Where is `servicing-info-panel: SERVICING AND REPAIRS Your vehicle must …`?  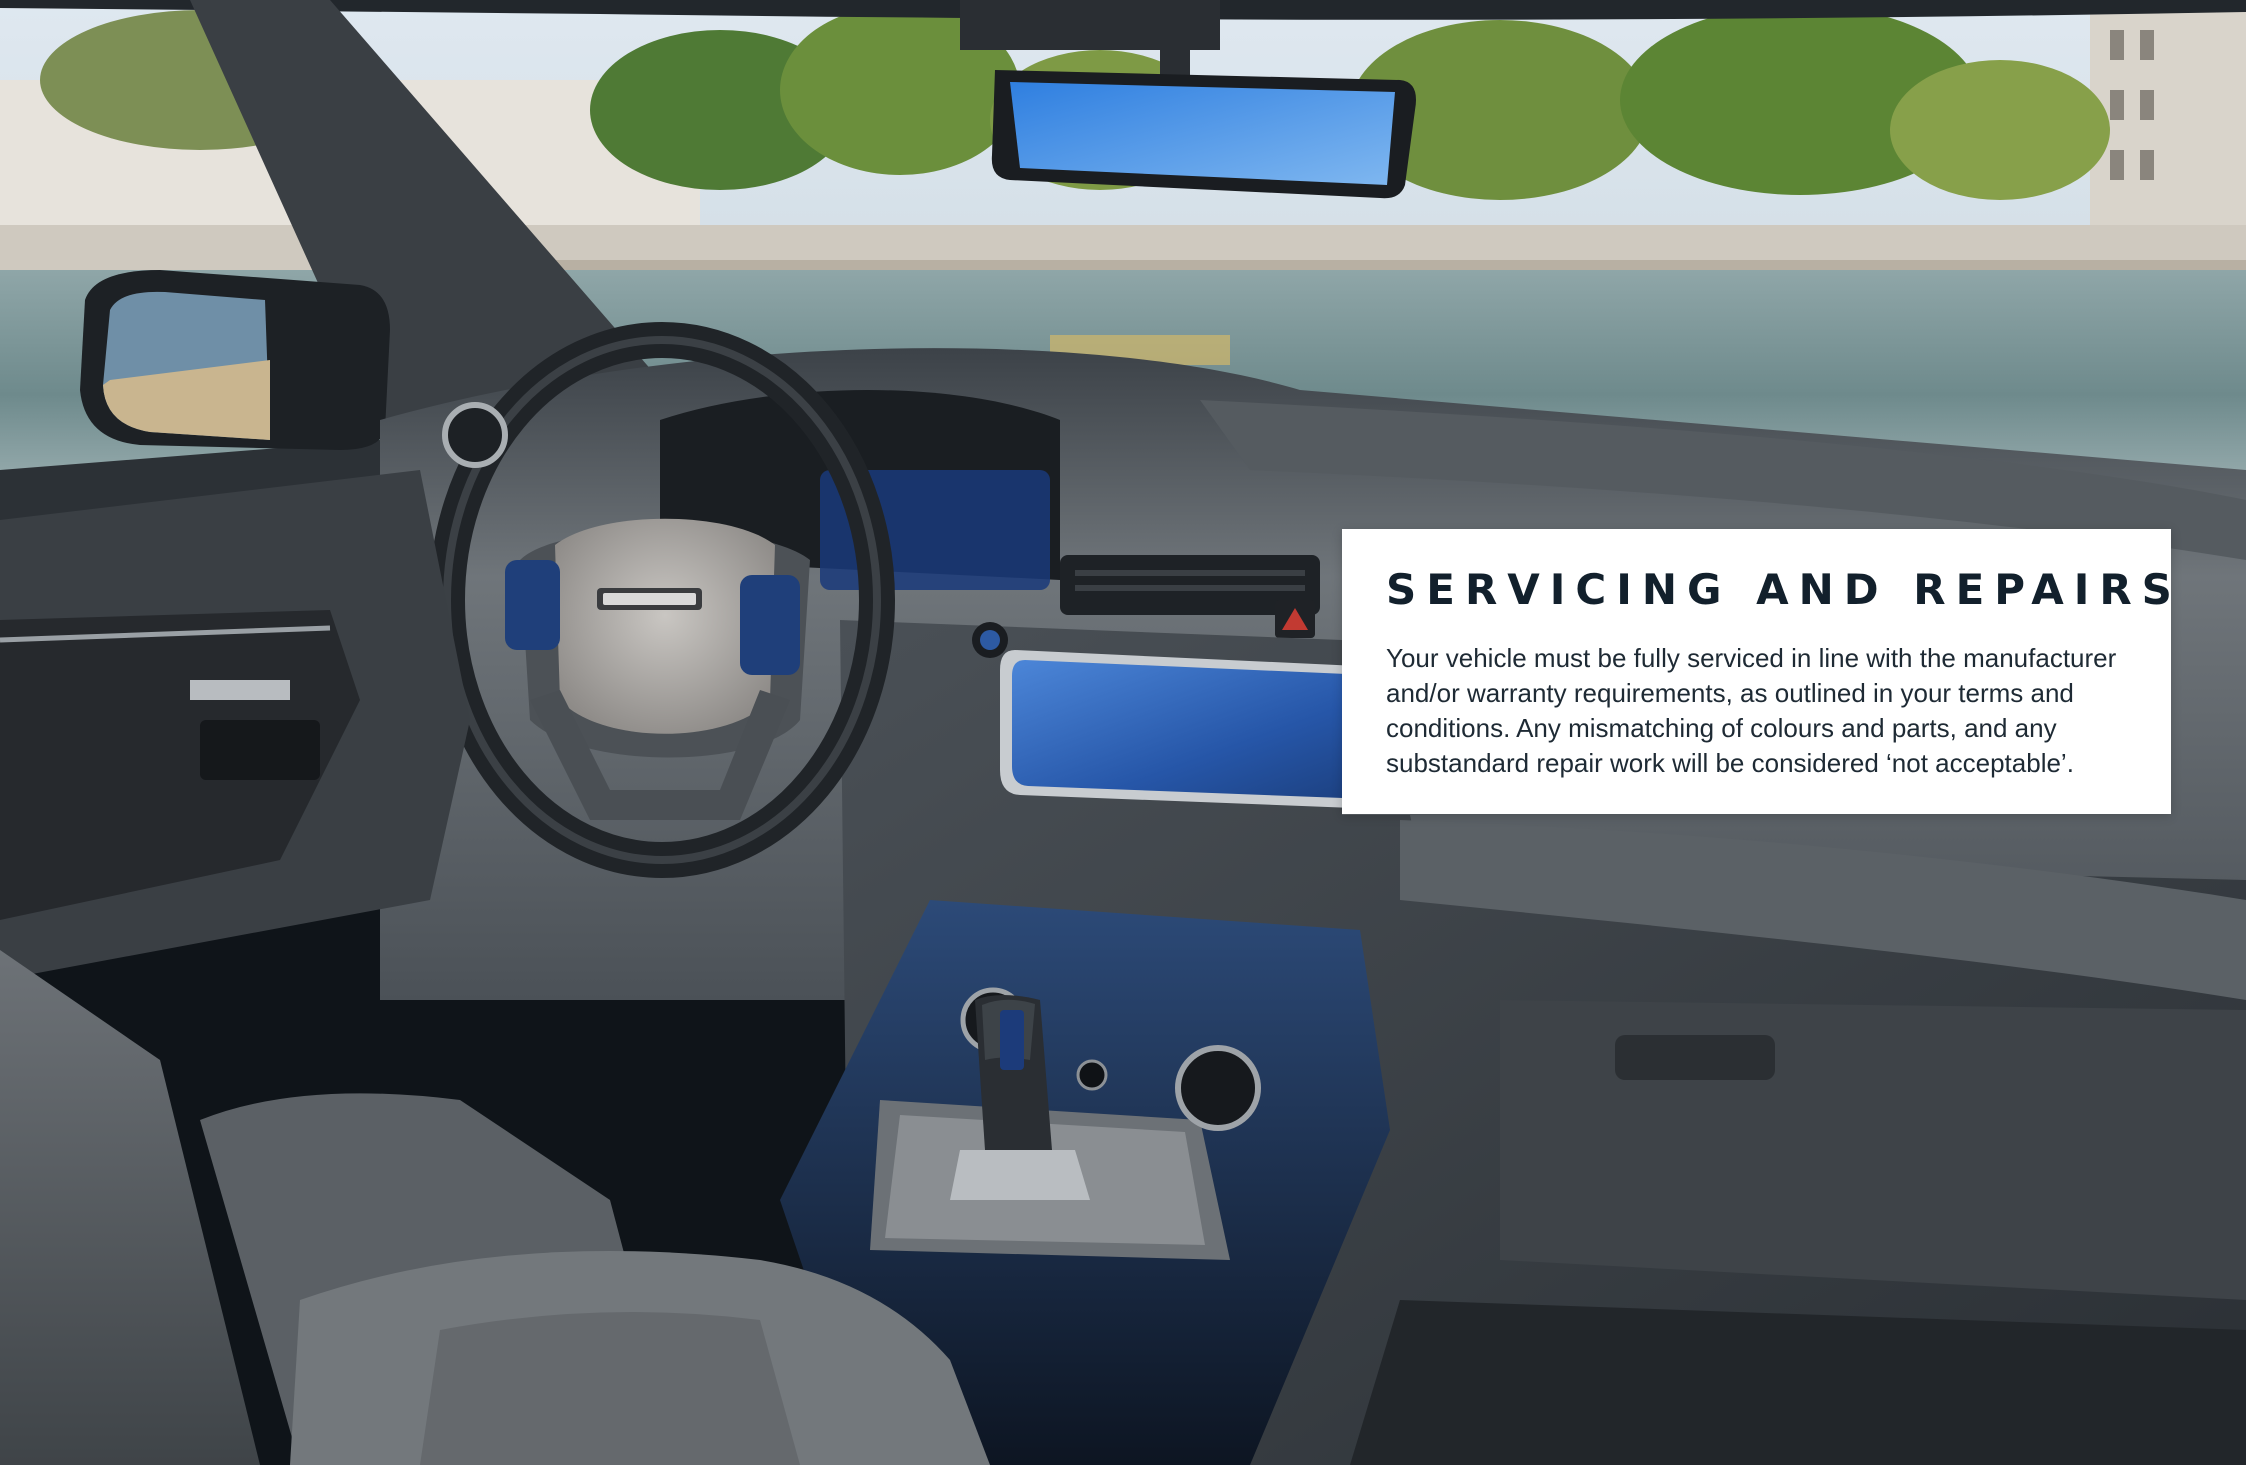
servicing-info-panel: SERVICING AND REPAIRS Your vehicle must … is located at coordinates (1762, 671).